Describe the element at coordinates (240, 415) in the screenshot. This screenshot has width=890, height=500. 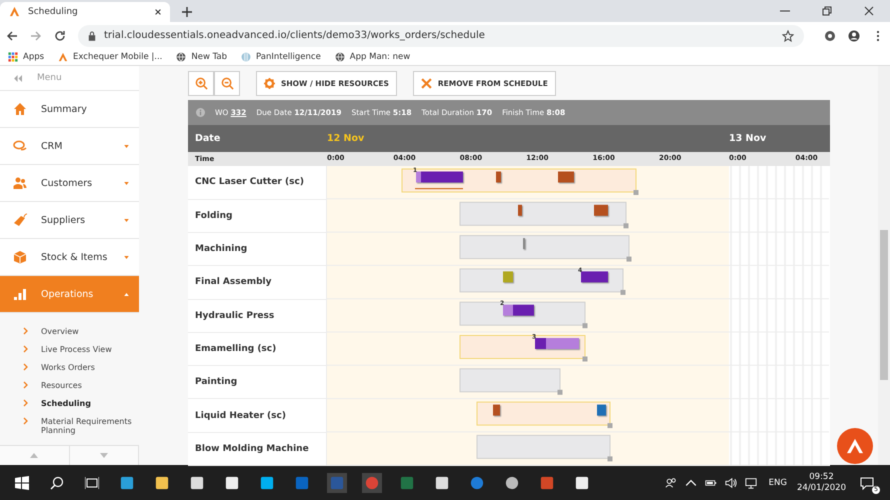
I see `resource-name: Liquid Heater (sc)` at that location.